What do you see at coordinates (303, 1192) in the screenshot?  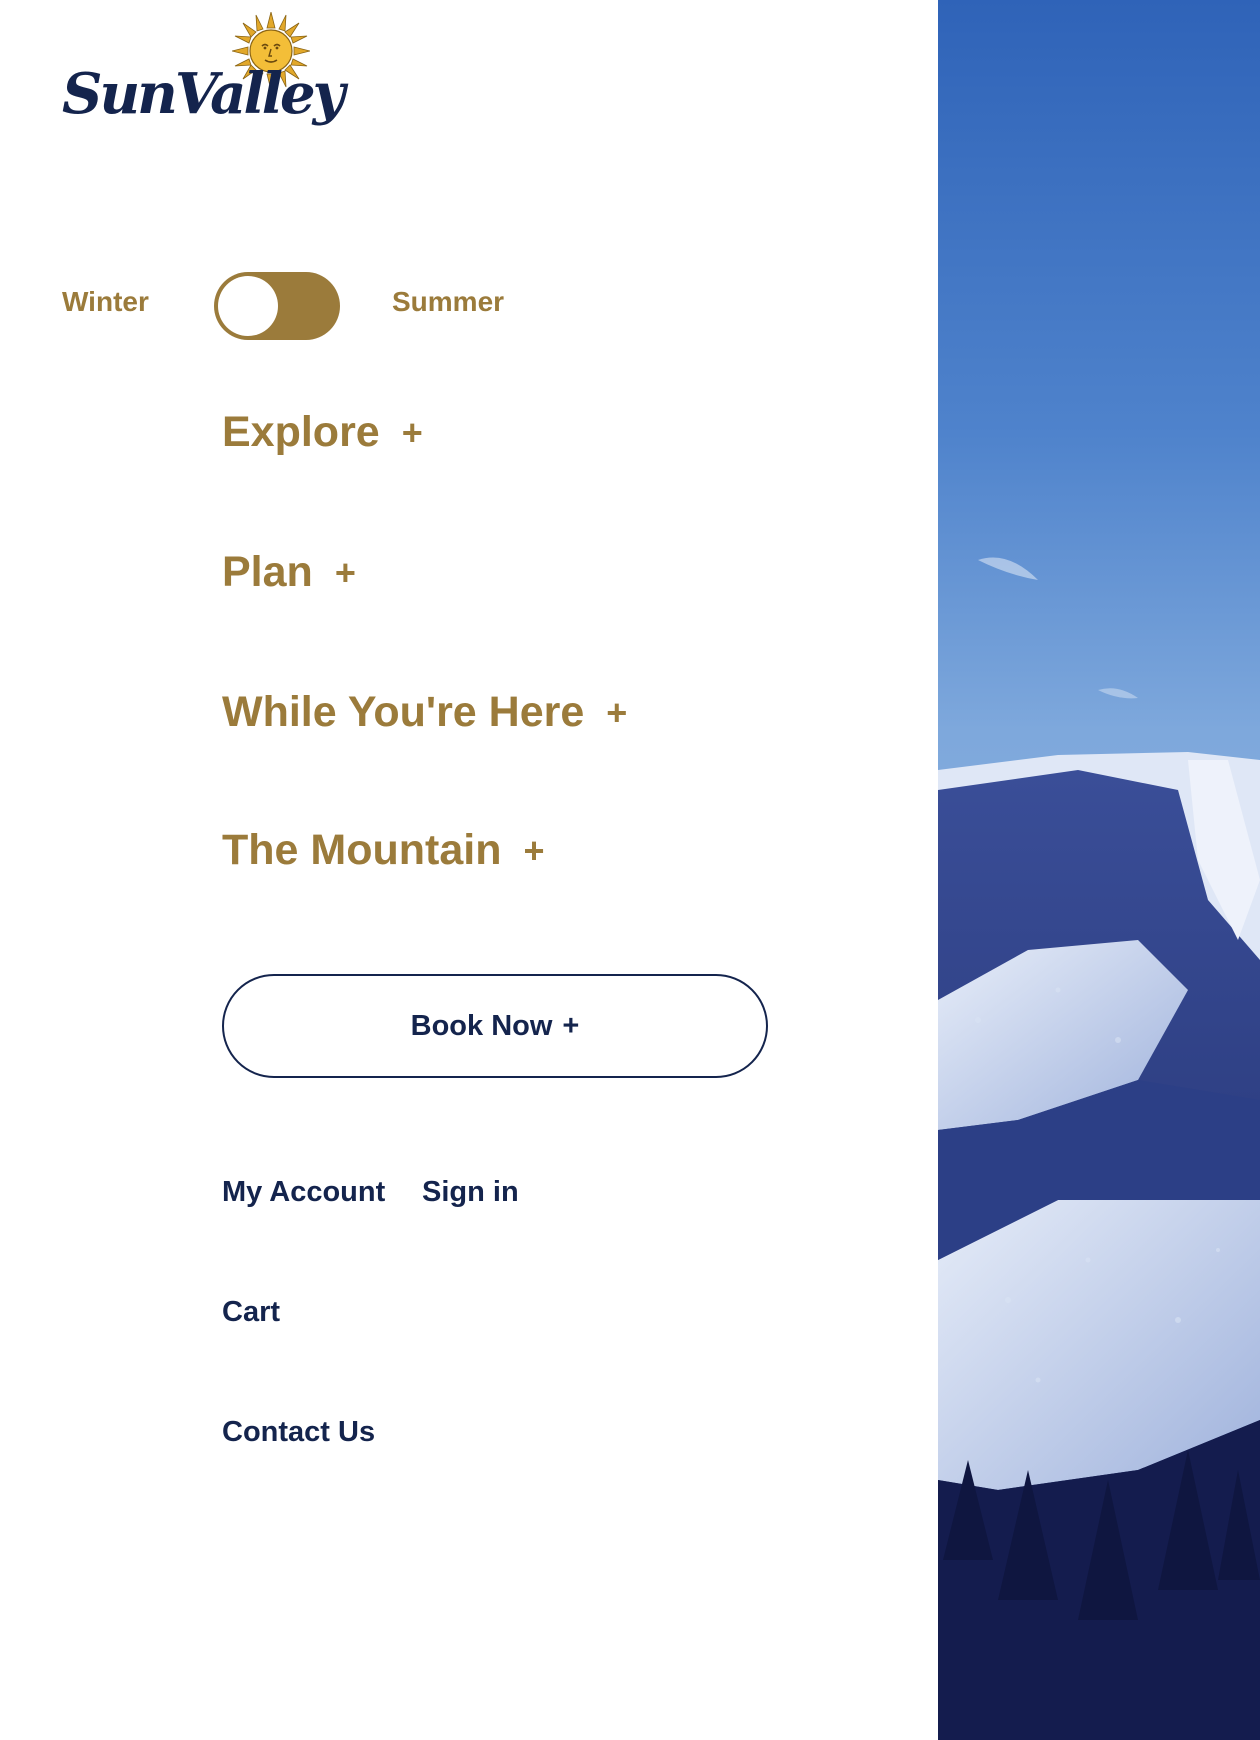 I see `my-account-link: My Account` at bounding box center [303, 1192].